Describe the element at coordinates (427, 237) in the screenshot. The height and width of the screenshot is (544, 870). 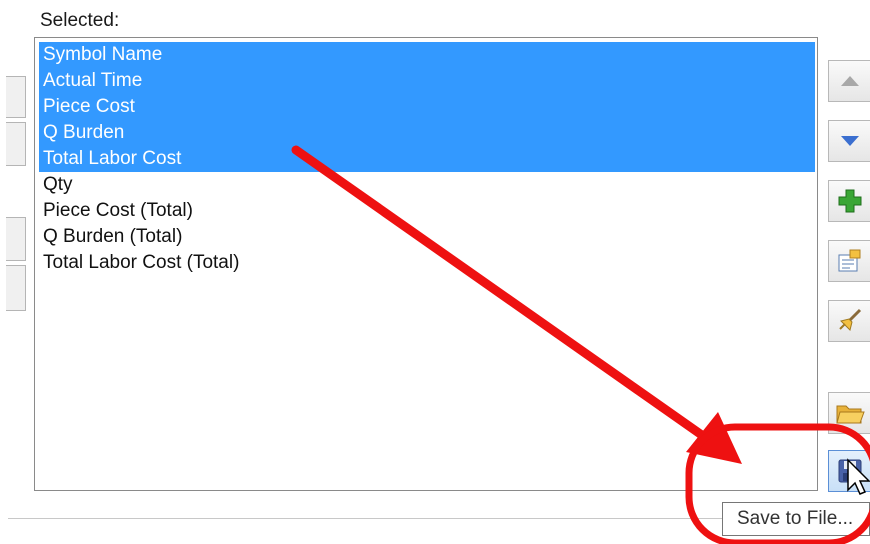
I see `list-item: Q Burden (Total)` at that location.